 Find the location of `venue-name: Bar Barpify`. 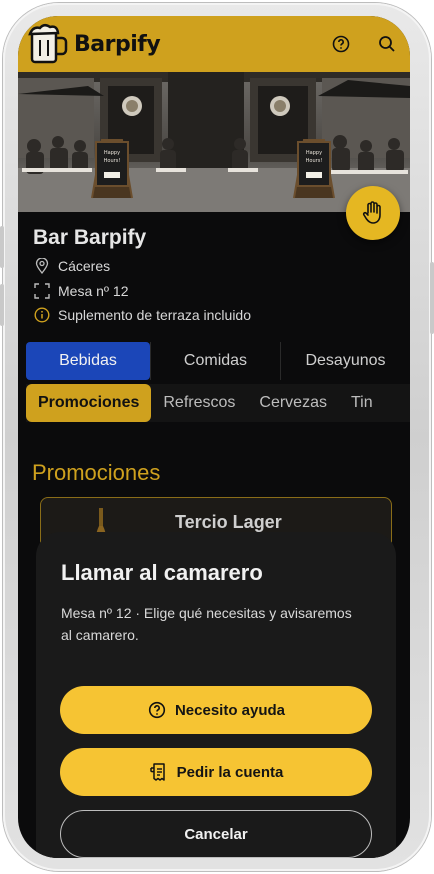

venue-name: Bar Barpify is located at coordinates (90, 237).